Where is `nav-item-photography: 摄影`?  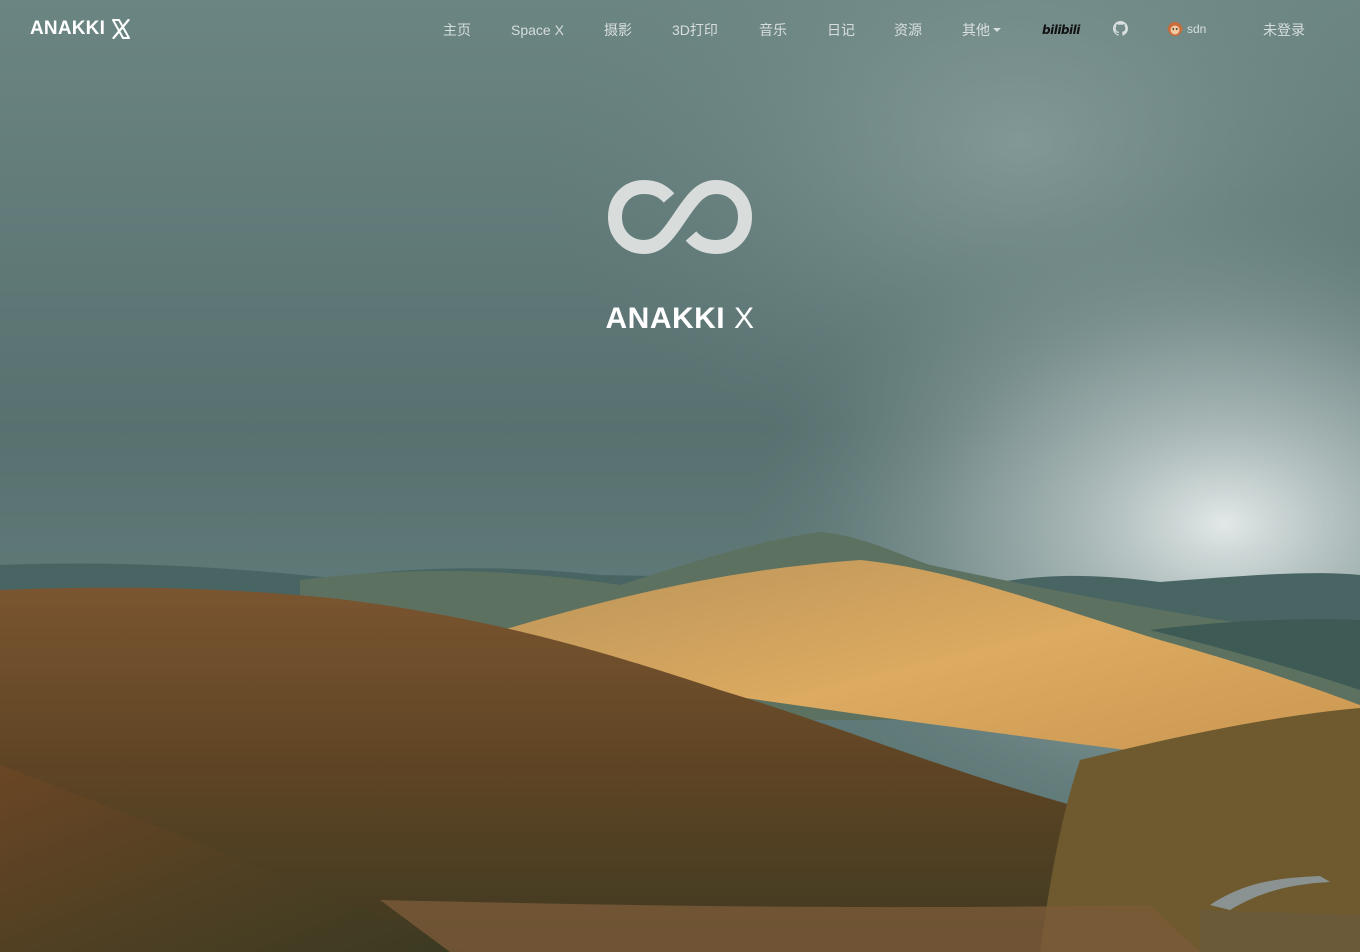 nav-item-photography: 摄影 is located at coordinates (618, 30).